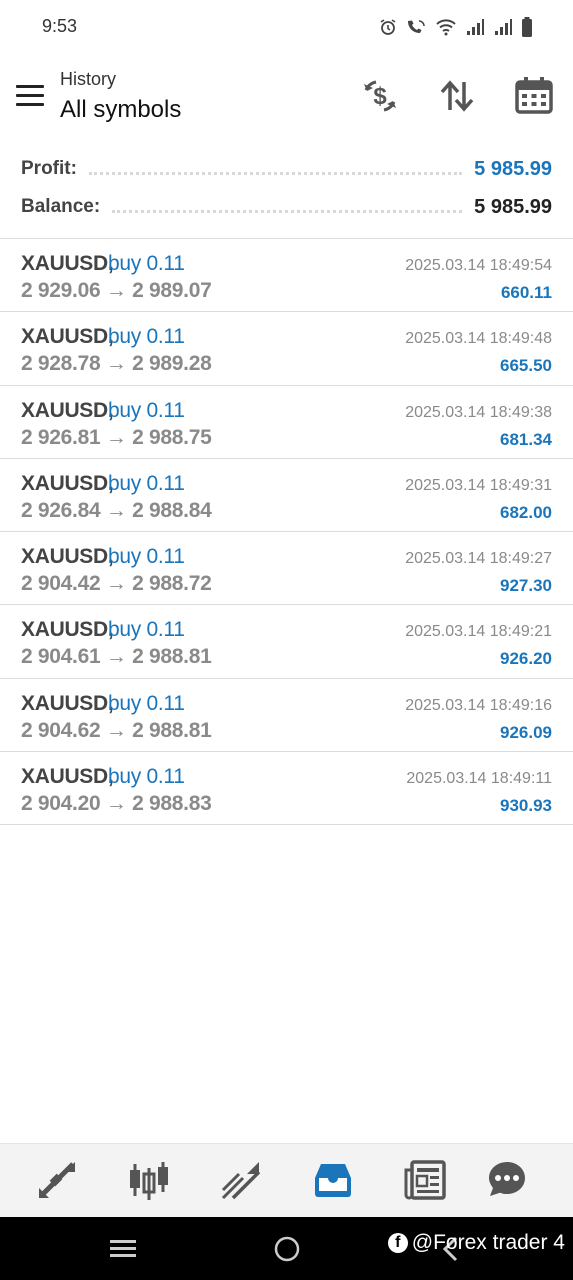 The width and height of the screenshot is (573, 1280). I want to click on history-icon, so click(333, 1180).